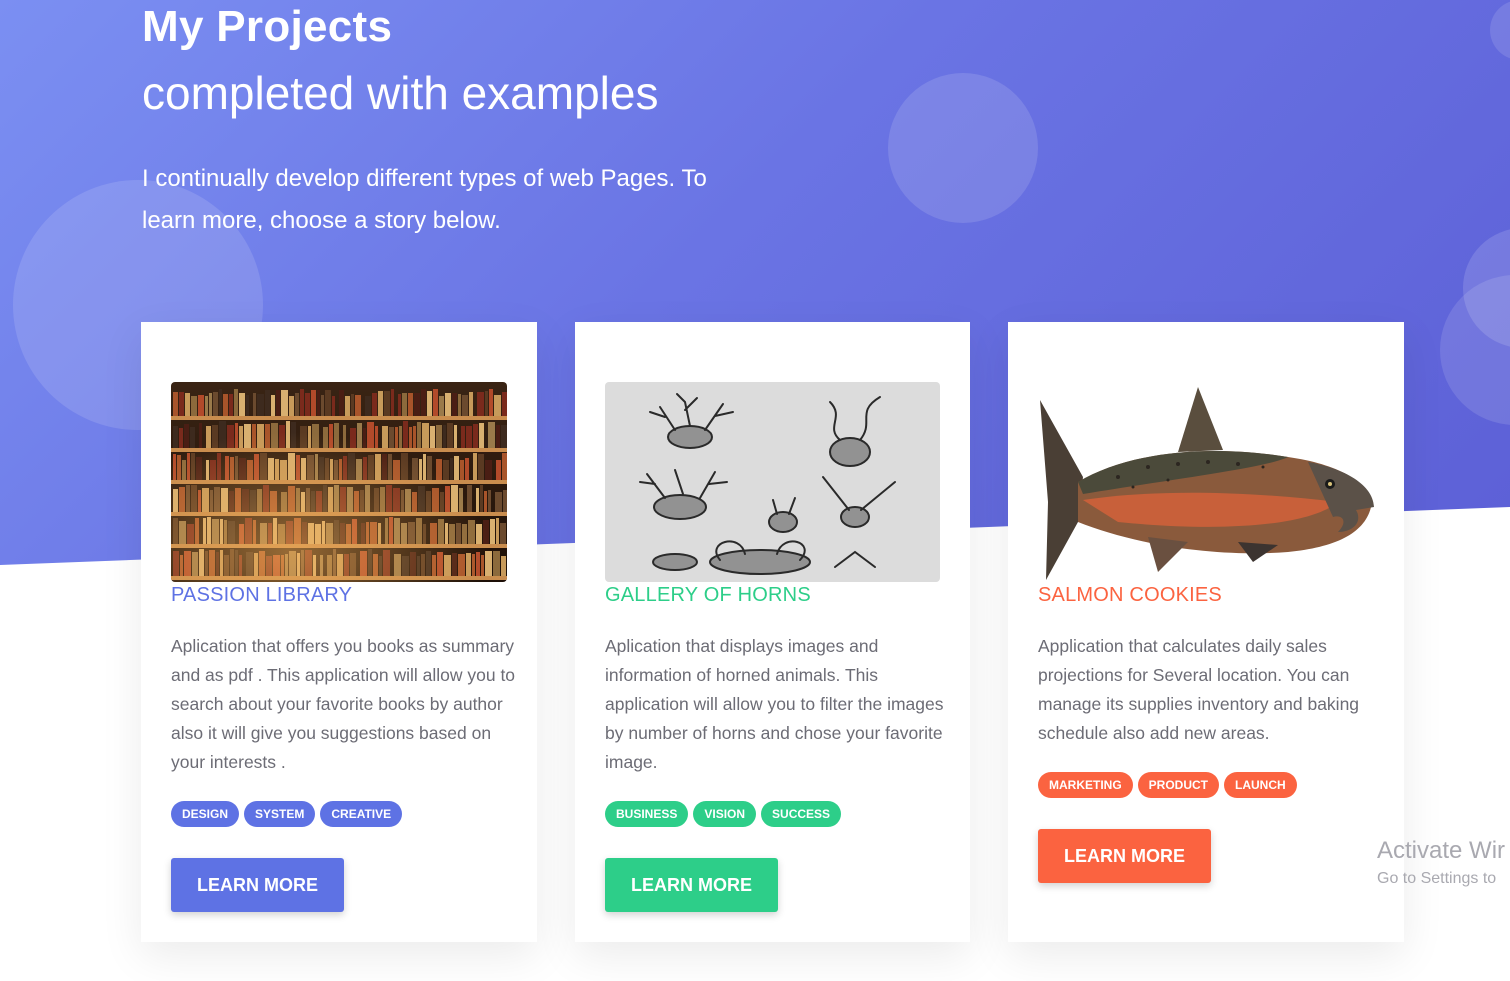 The height and width of the screenshot is (981, 1510). Describe the element at coordinates (1085, 785) in the screenshot. I see `tag-badge: MARKETING` at that location.